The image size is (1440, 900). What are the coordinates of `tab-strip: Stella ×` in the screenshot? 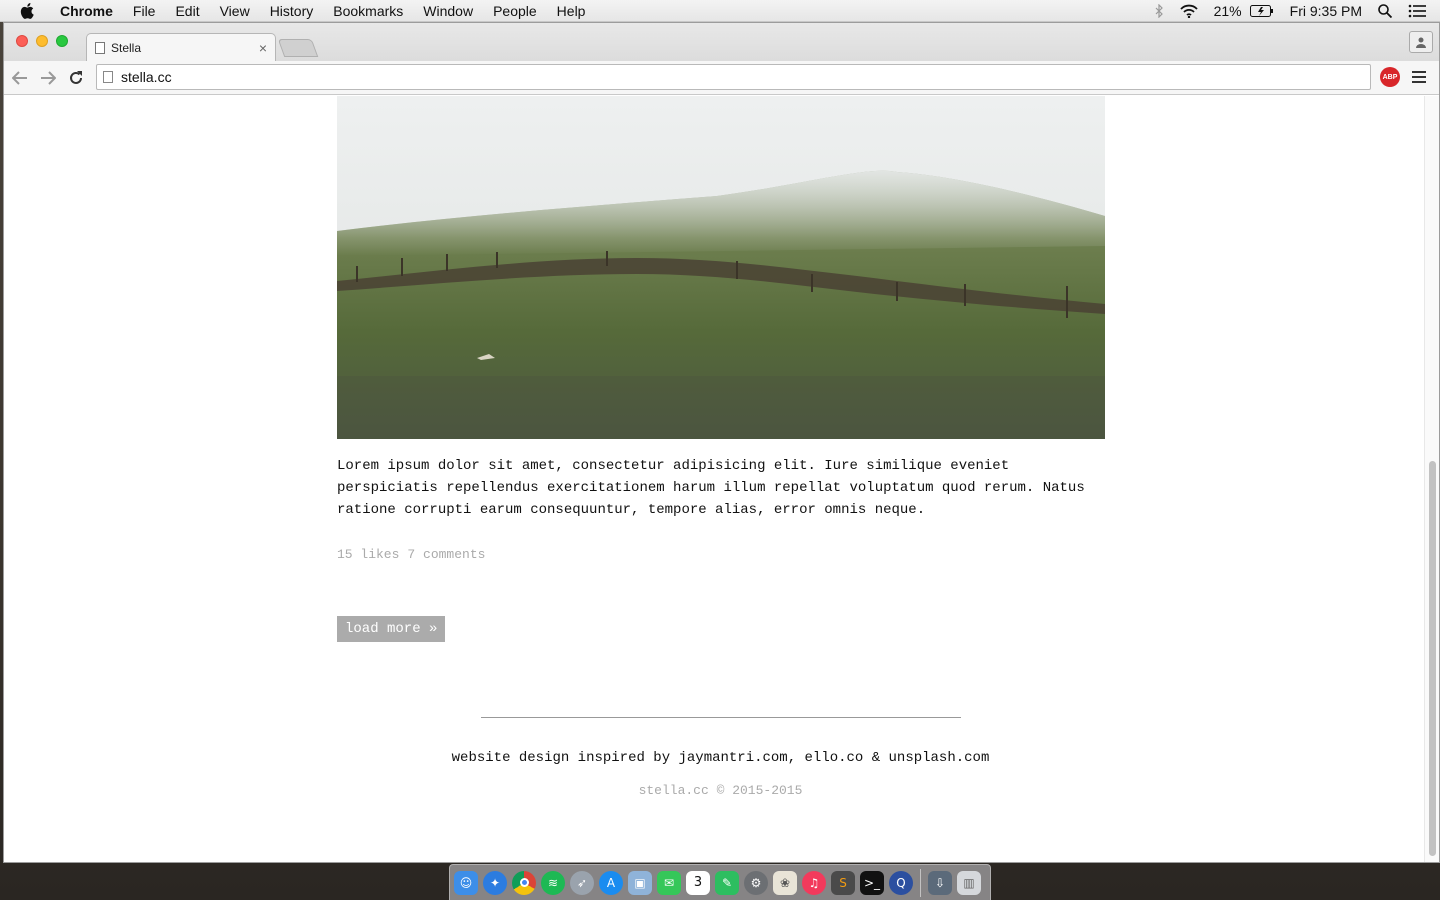 It's located at (721, 42).